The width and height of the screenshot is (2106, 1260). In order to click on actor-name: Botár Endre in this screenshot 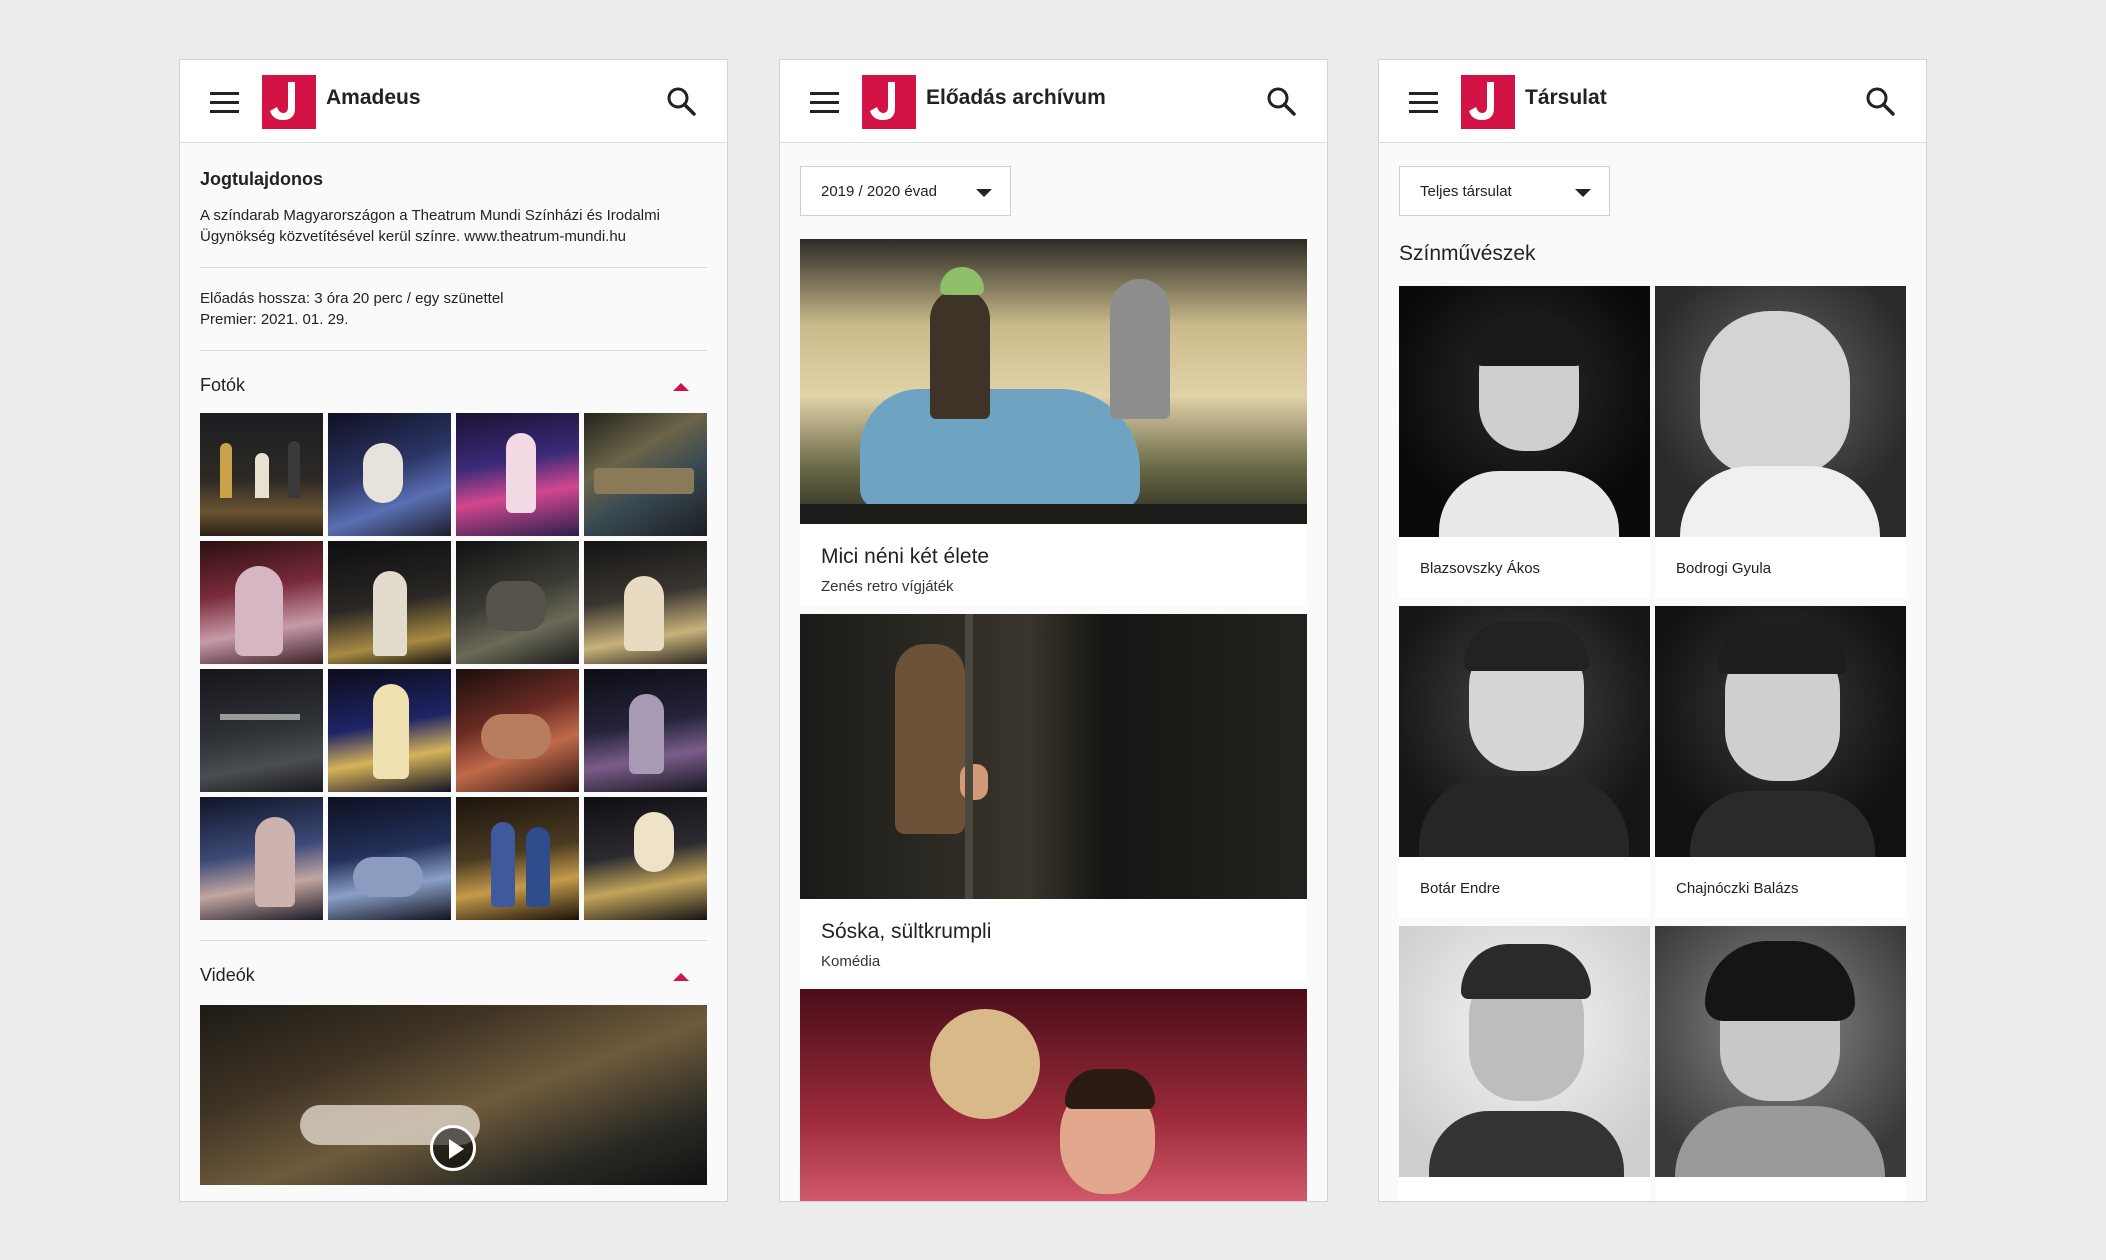, I will do `click(1460, 888)`.